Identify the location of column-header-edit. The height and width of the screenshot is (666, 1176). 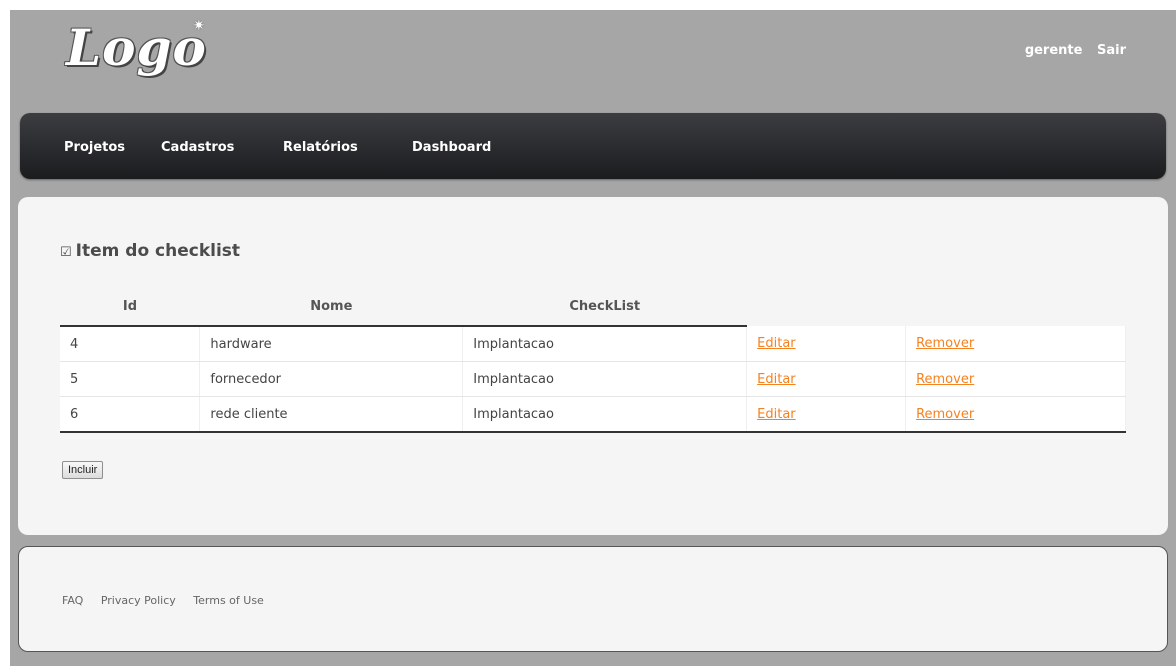
(826, 306).